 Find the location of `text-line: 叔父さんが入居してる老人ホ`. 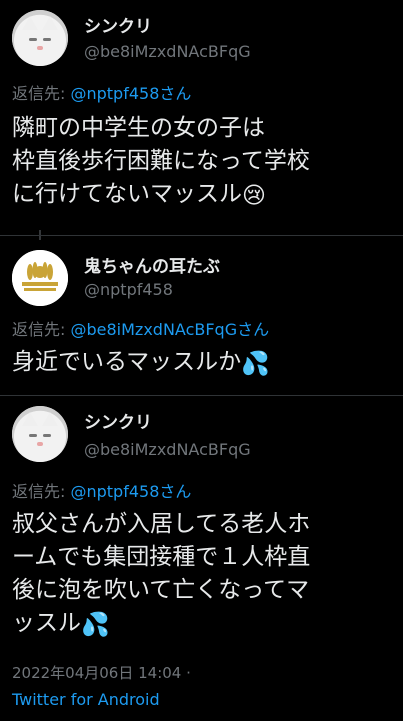

text-line: 叔父さんが入居してる老人ホ is located at coordinates (161, 524).